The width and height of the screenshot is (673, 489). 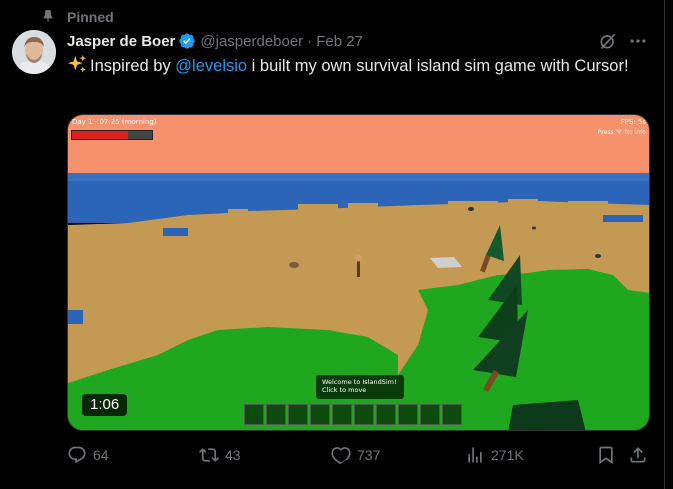 What do you see at coordinates (341, 456) in the screenshot?
I see `heart-icon` at bounding box center [341, 456].